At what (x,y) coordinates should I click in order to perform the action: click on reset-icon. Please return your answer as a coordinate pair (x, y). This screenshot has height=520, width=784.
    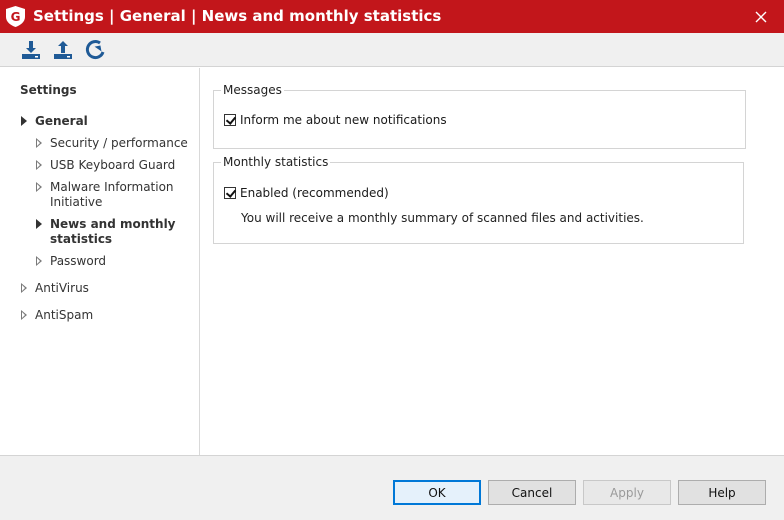
    Looking at the image, I should click on (95, 49).